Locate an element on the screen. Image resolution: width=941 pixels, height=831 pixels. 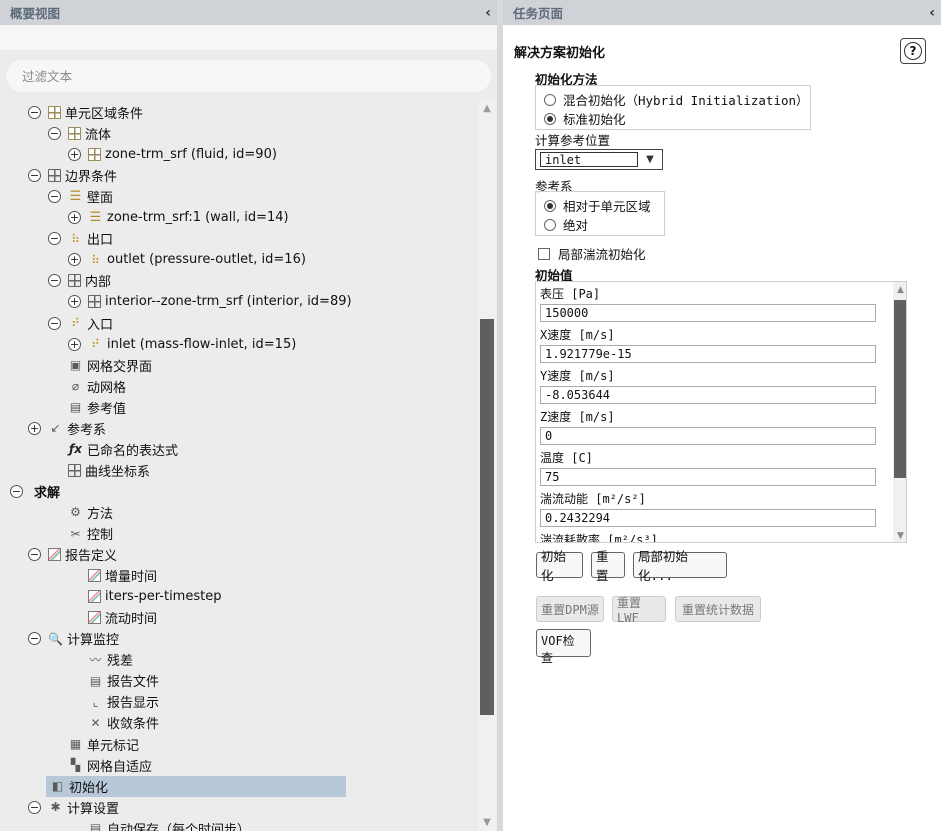
tree-item: ▤ 报告文件 is located at coordinates (123, 680).